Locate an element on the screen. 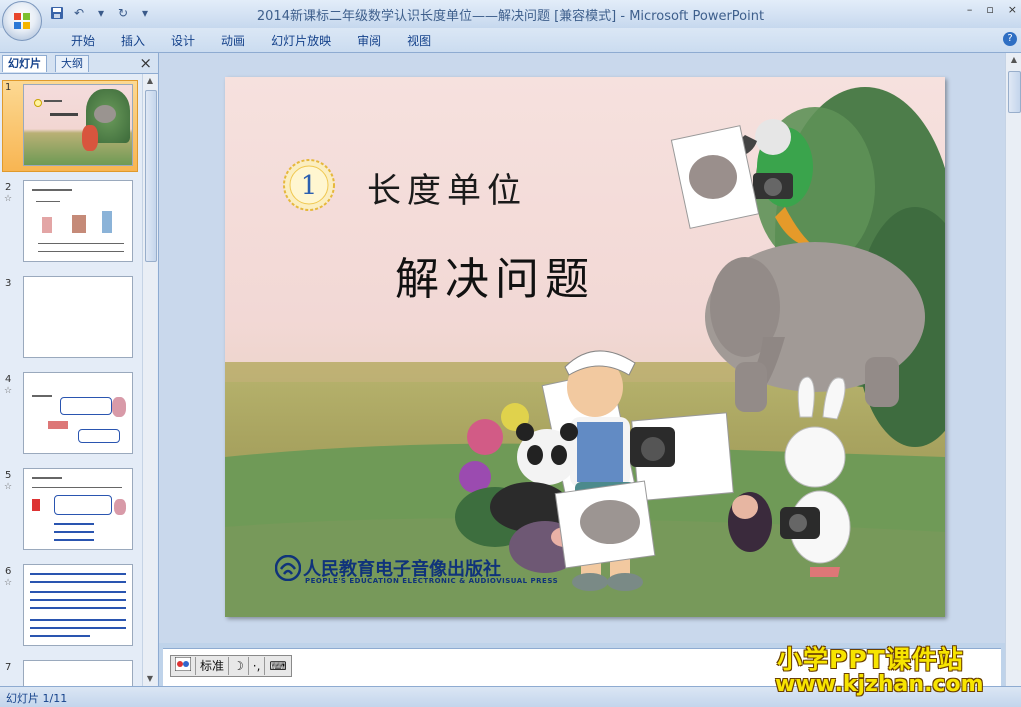 The image size is (1021, 707). badge-number: 1 is located at coordinates (309, 186).